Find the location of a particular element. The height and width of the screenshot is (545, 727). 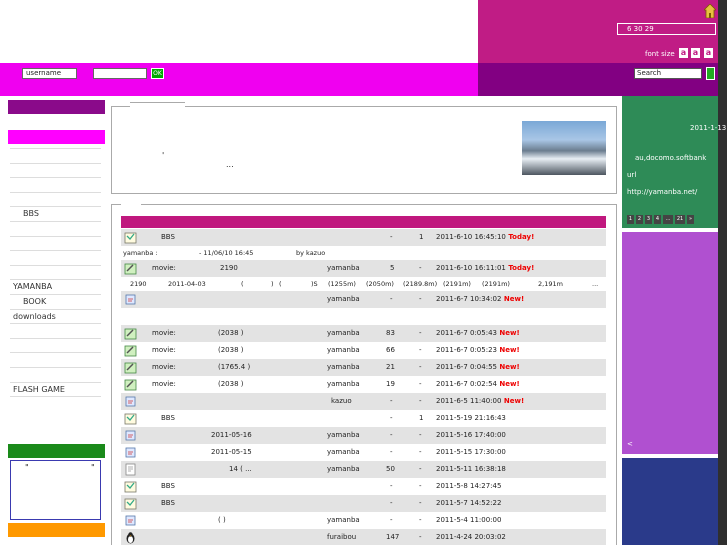

table-row: ( ) yamanba - - 2011-5-4 11:00:00 is located at coordinates (363, 520).